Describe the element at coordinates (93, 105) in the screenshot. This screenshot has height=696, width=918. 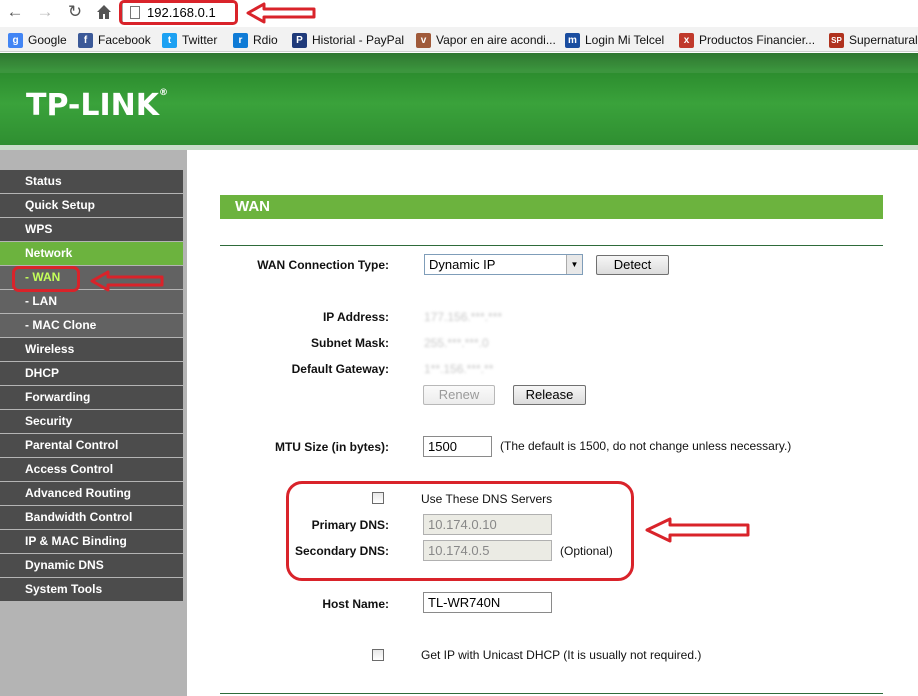
I see `logo-text: TP-LINK` at that location.